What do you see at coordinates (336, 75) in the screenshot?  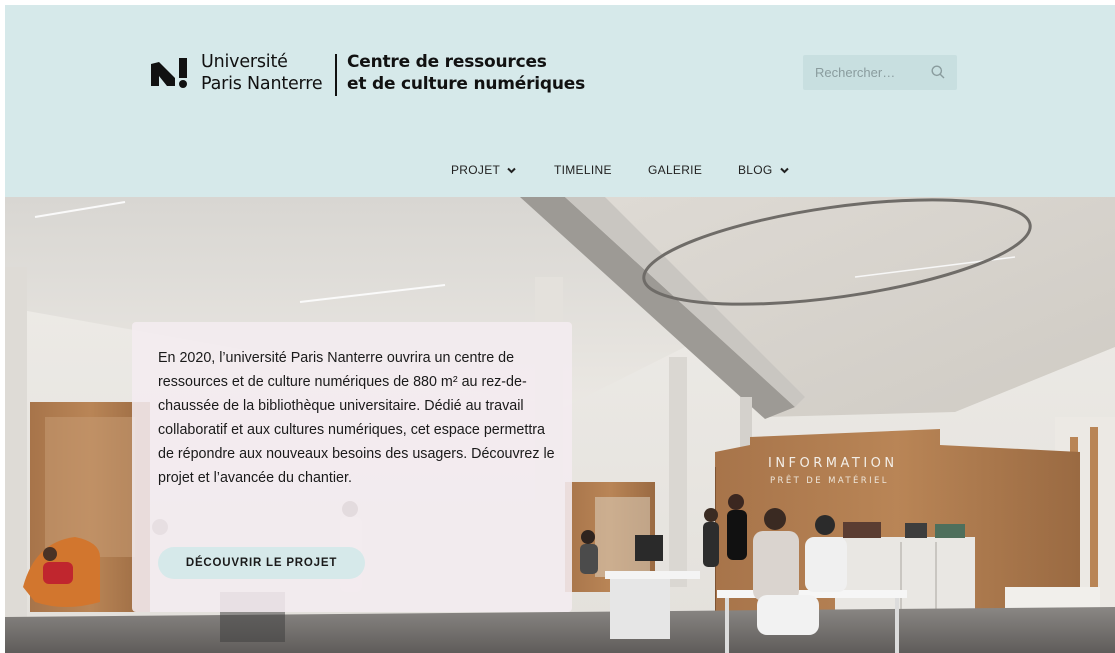 I see `logo-divider` at bounding box center [336, 75].